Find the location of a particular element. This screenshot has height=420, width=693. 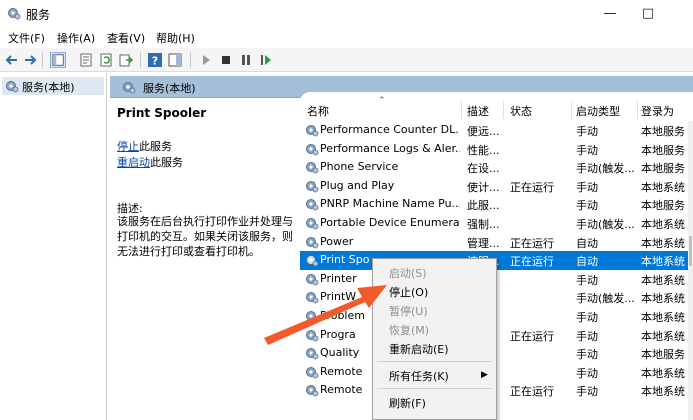

column-log-on-as: 登录为 is located at coordinates (657, 111).